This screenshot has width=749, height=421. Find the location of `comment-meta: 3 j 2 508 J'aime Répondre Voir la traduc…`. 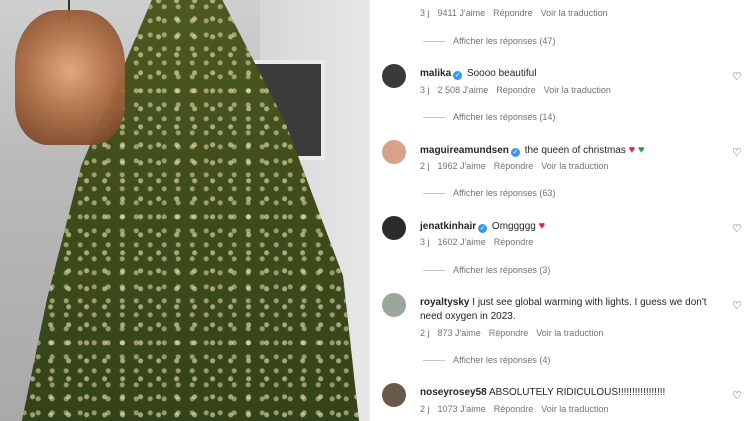

comment-meta: 3 j 2 508 J'aime Répondre Voir la traduc… is located at coordinates (515, 90).